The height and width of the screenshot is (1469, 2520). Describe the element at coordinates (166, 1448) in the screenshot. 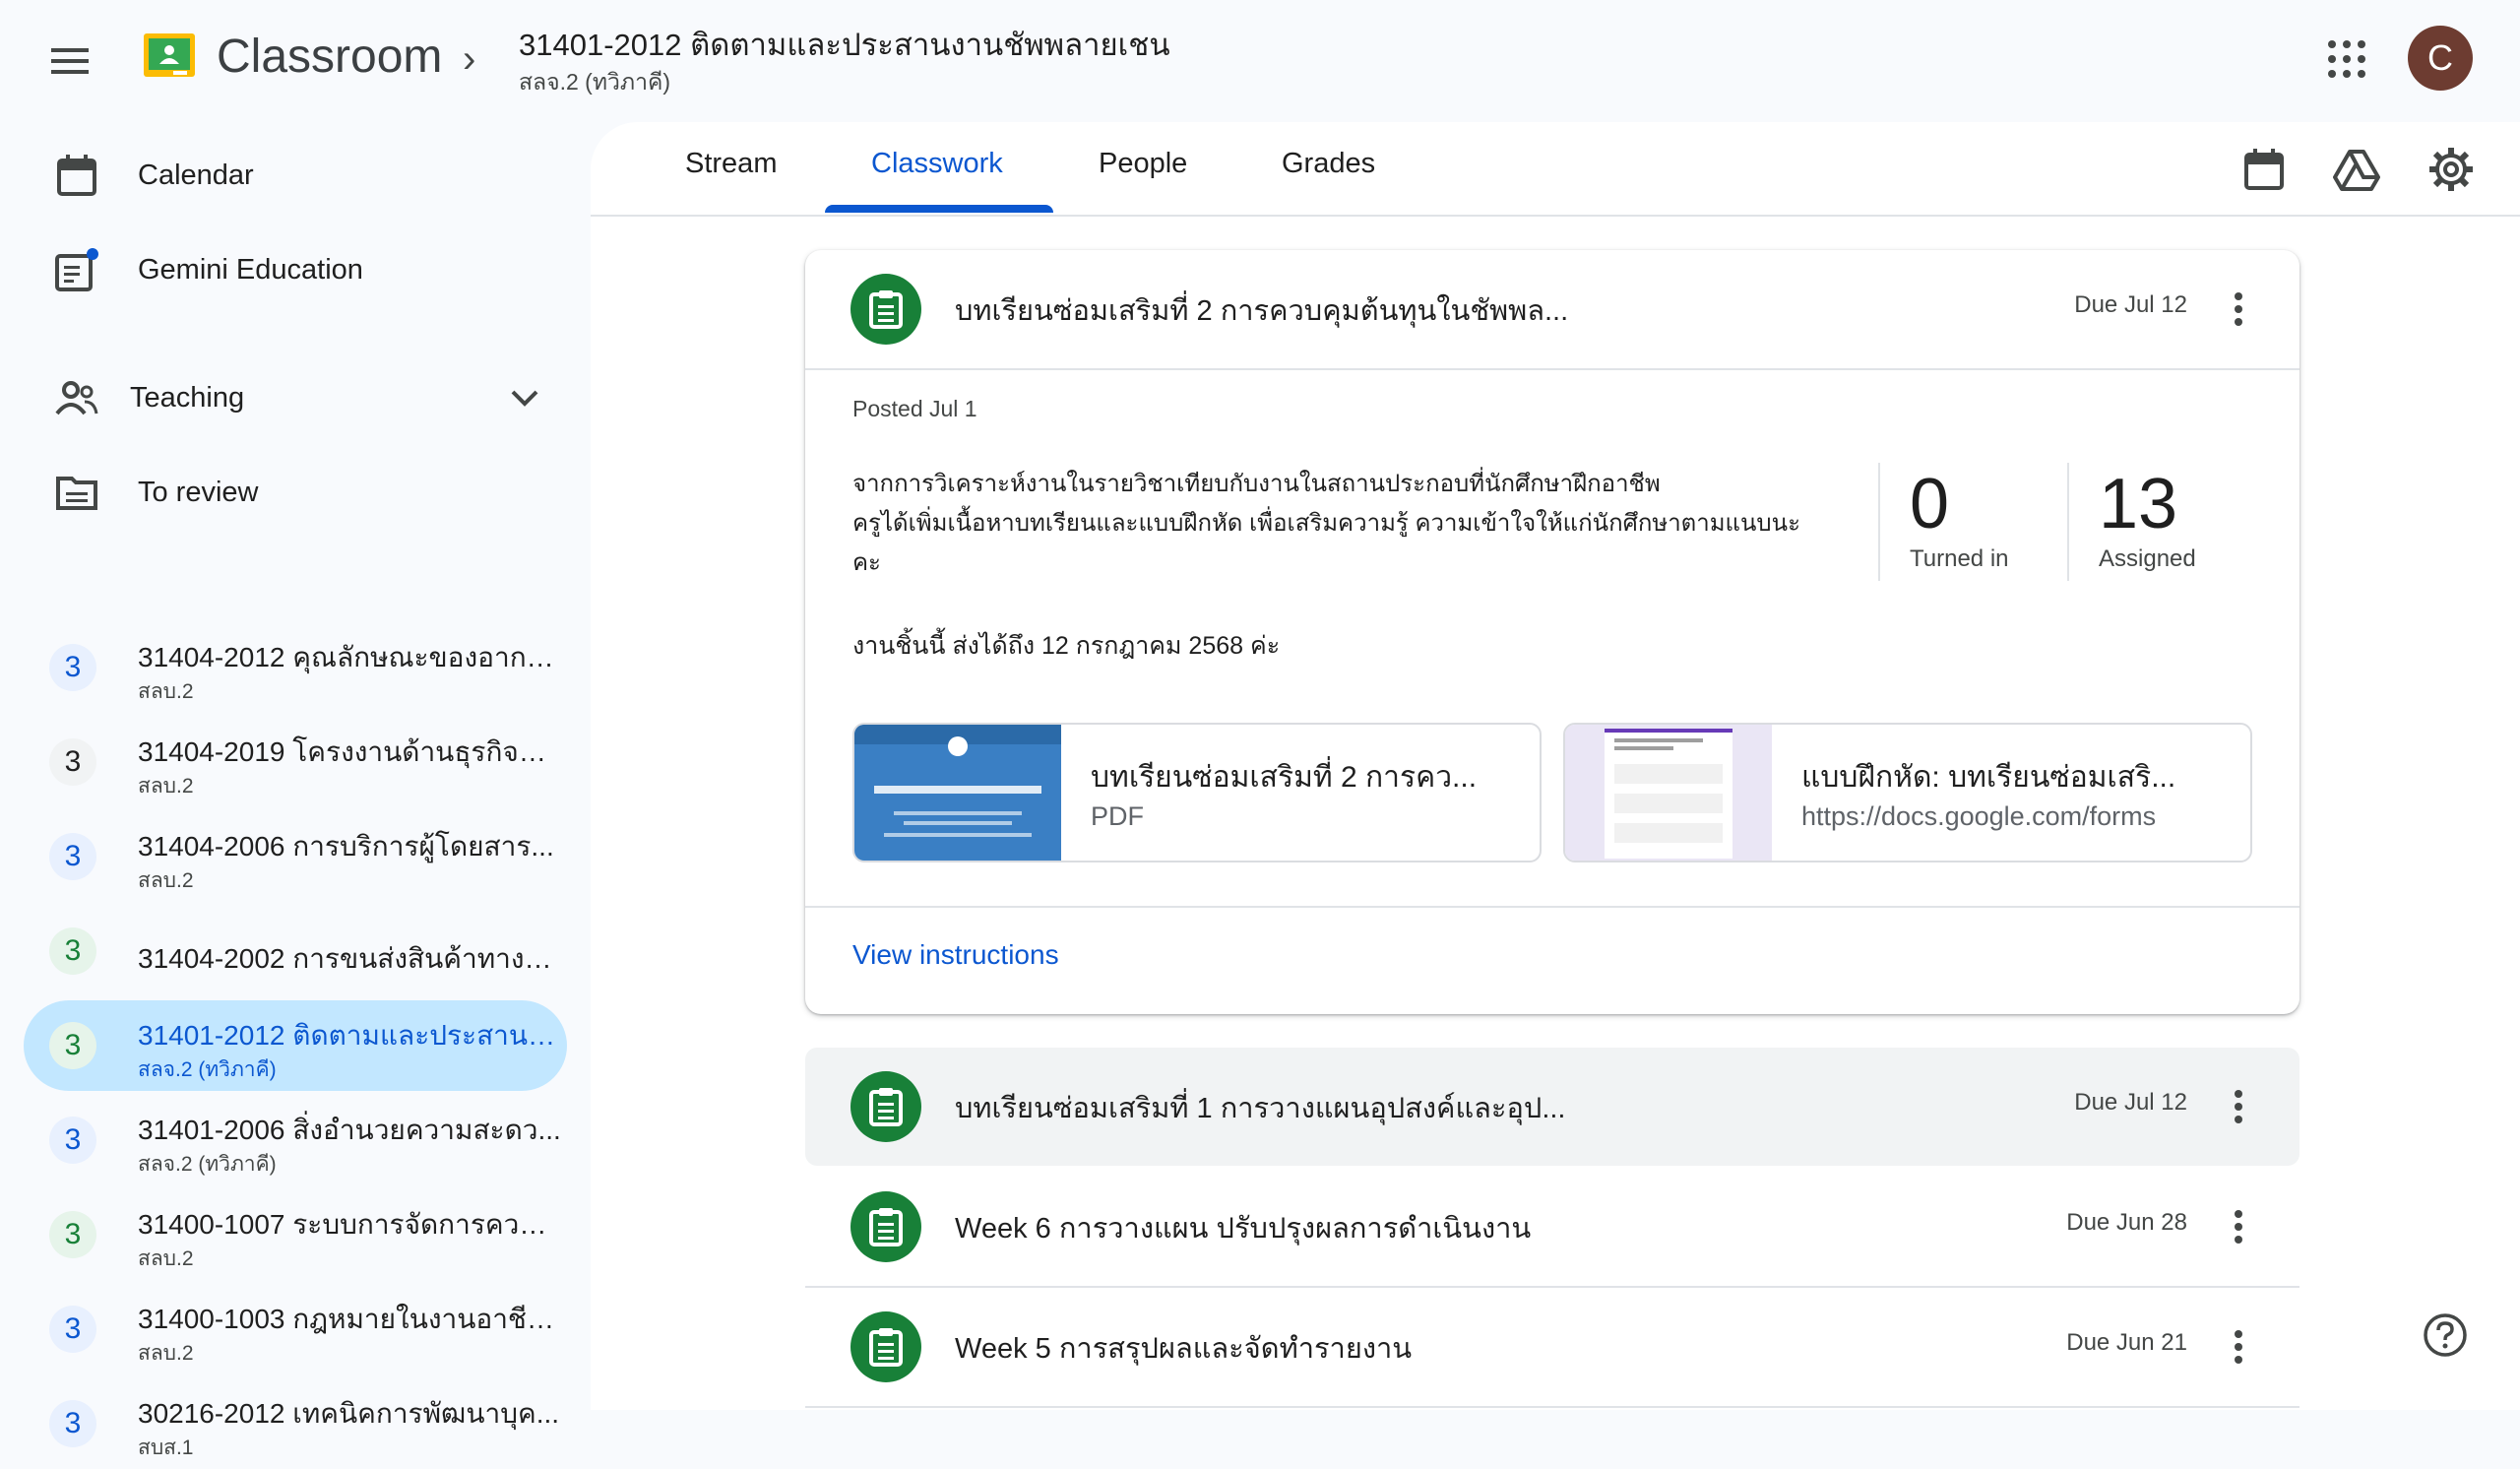

I see `course-section: สบส.1` at that location.